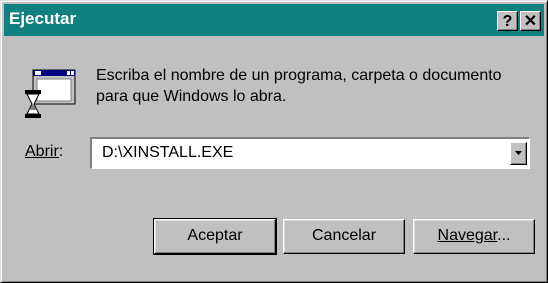  I want to click on dropdown-button, so click(518, 153).